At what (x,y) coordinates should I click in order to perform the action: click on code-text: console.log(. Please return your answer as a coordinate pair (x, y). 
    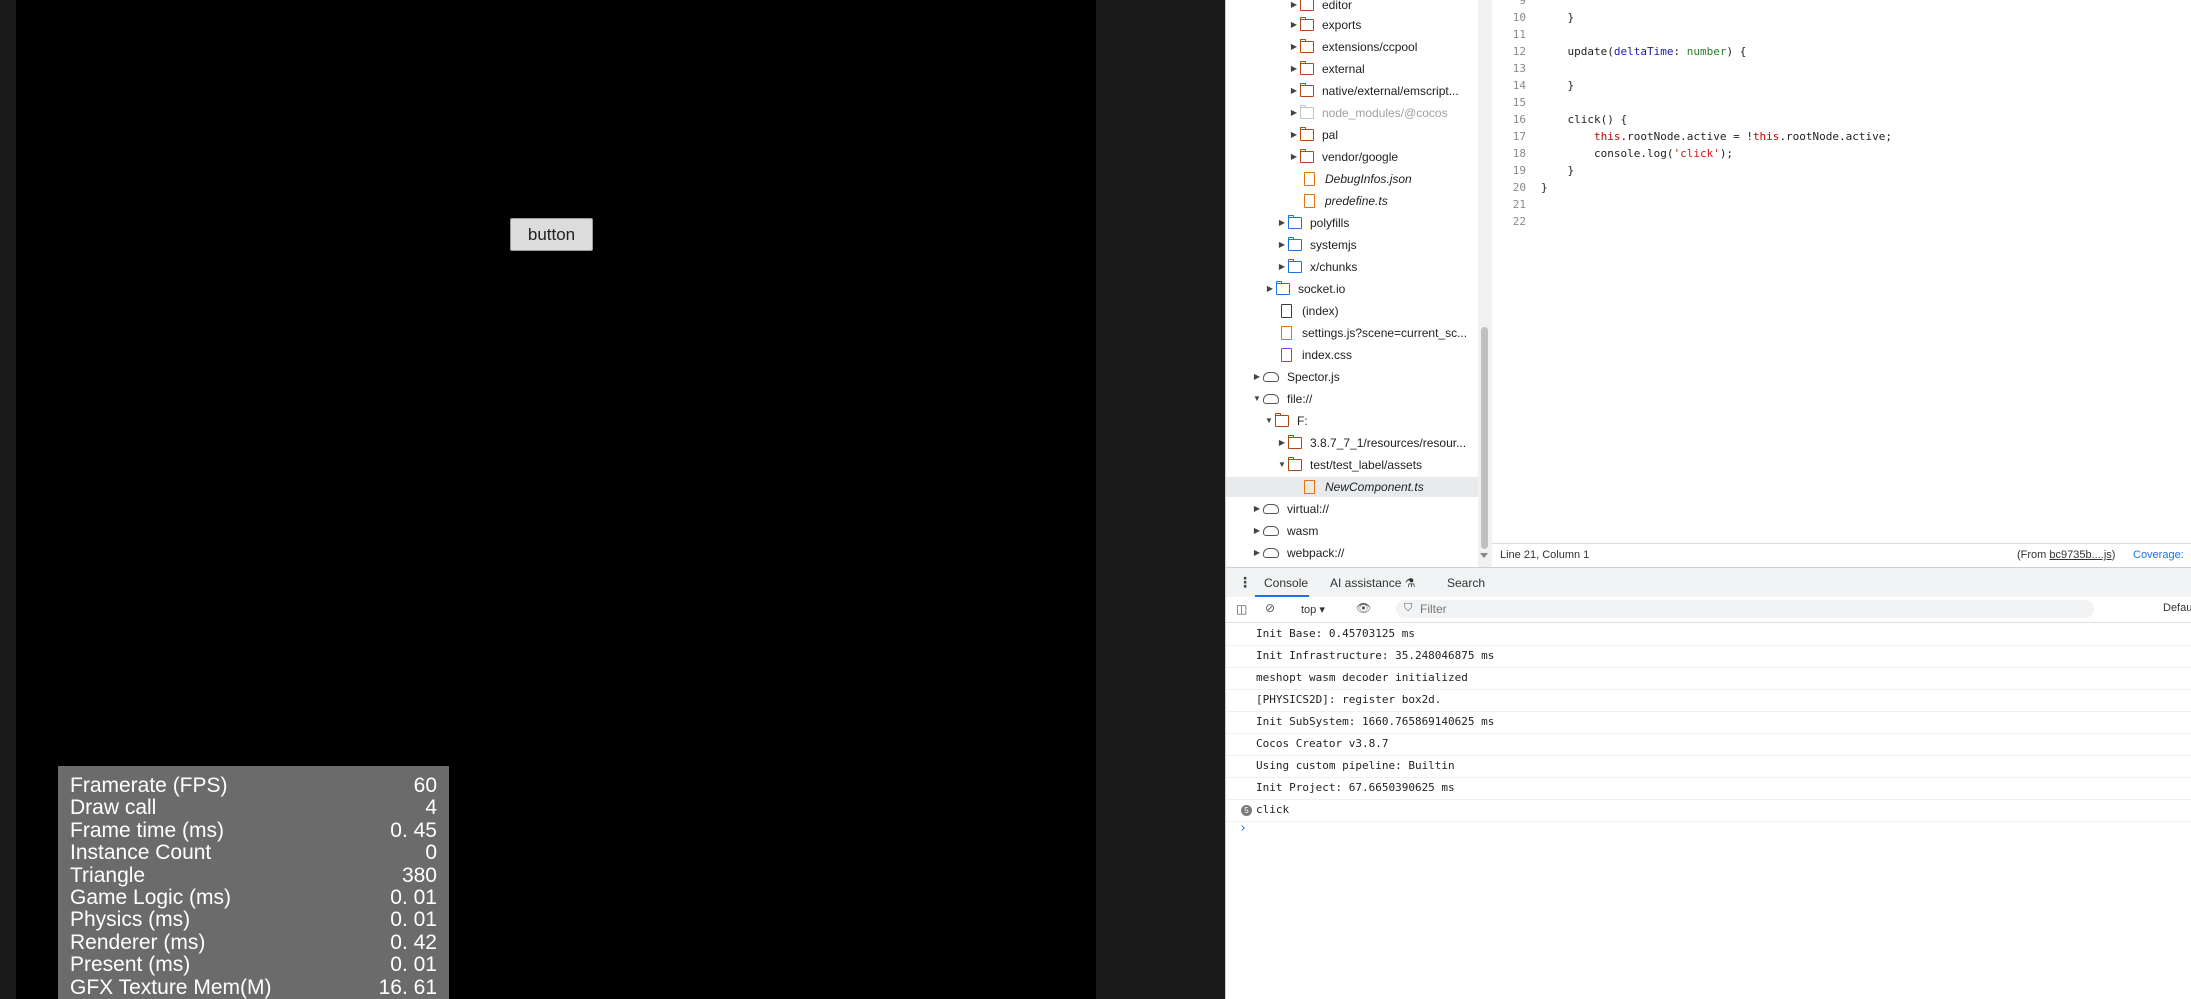
    Looking at the image, I should click on (1607, 153).